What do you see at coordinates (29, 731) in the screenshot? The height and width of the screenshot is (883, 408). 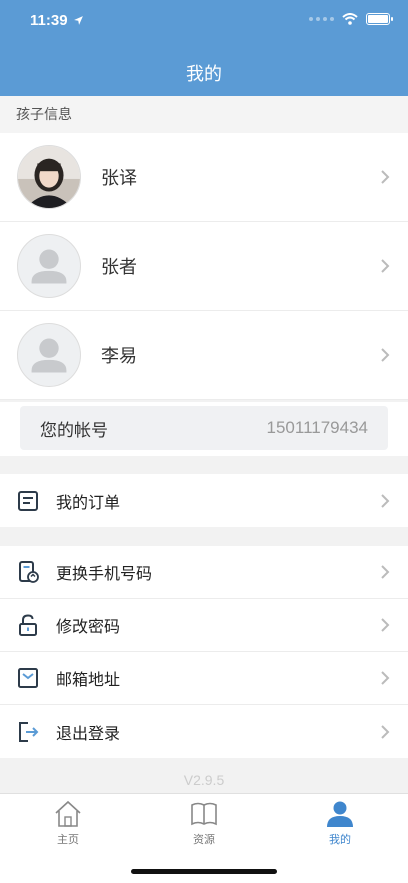 I see `logout-icon` at bounding box center [29, 731].